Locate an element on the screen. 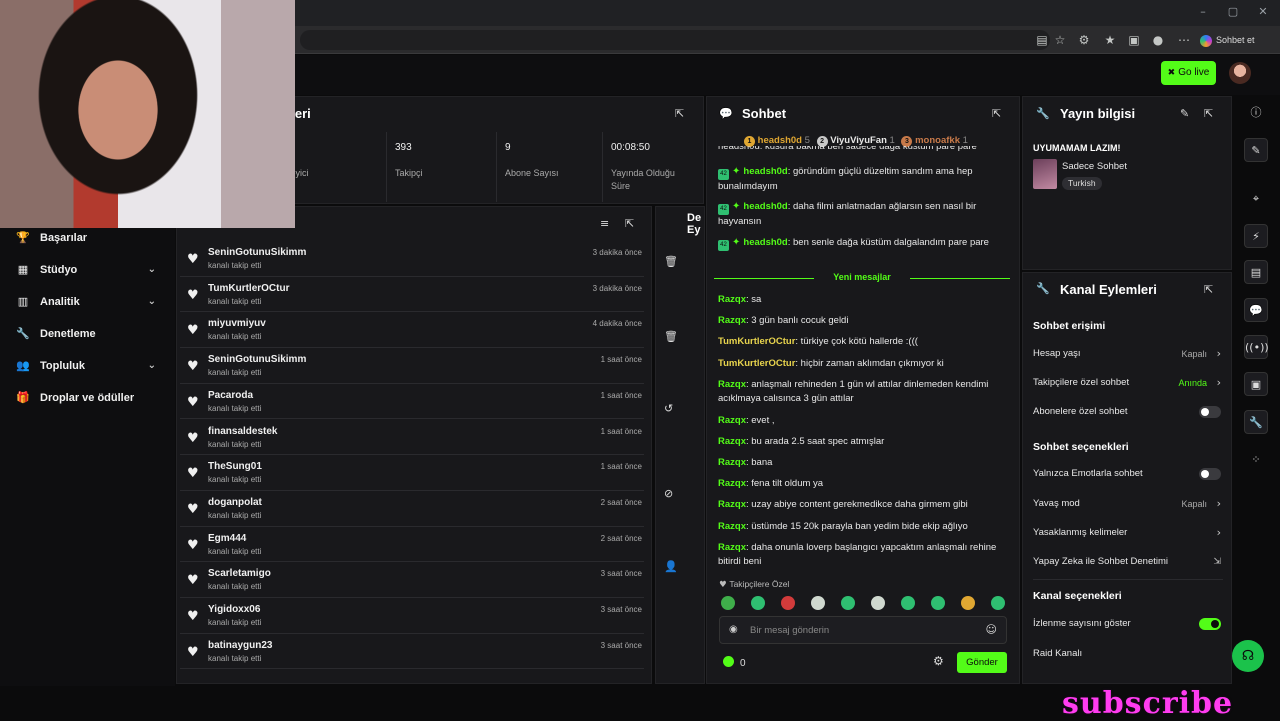 Image resolution: width=1280 pixels, height=721 pixels. follower-row: ♥ Egm444 kanalı takip etti 2 saat önce is located at coordinates (412, 545).